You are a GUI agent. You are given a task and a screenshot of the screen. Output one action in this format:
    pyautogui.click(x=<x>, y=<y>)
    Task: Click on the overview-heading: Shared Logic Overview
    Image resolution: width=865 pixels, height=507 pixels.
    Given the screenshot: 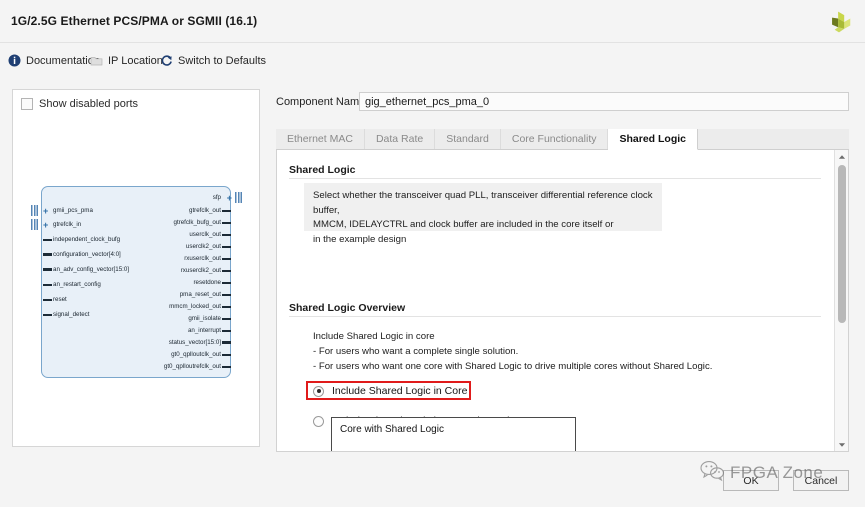 What is the action you would take?
    pyautogui.click(x=347, y=308)
    